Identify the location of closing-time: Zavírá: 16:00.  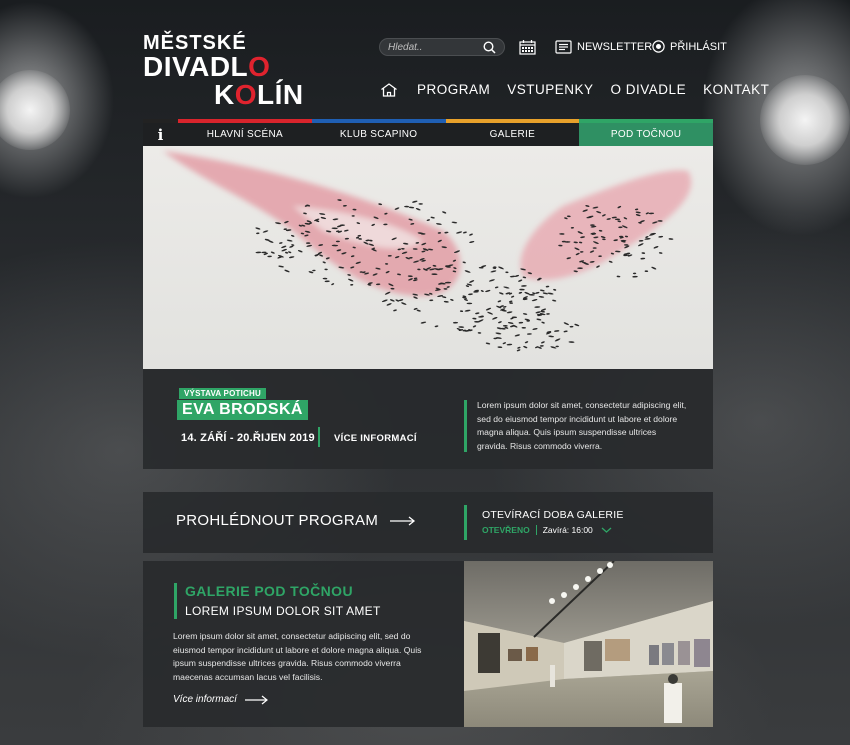
(567, 530).